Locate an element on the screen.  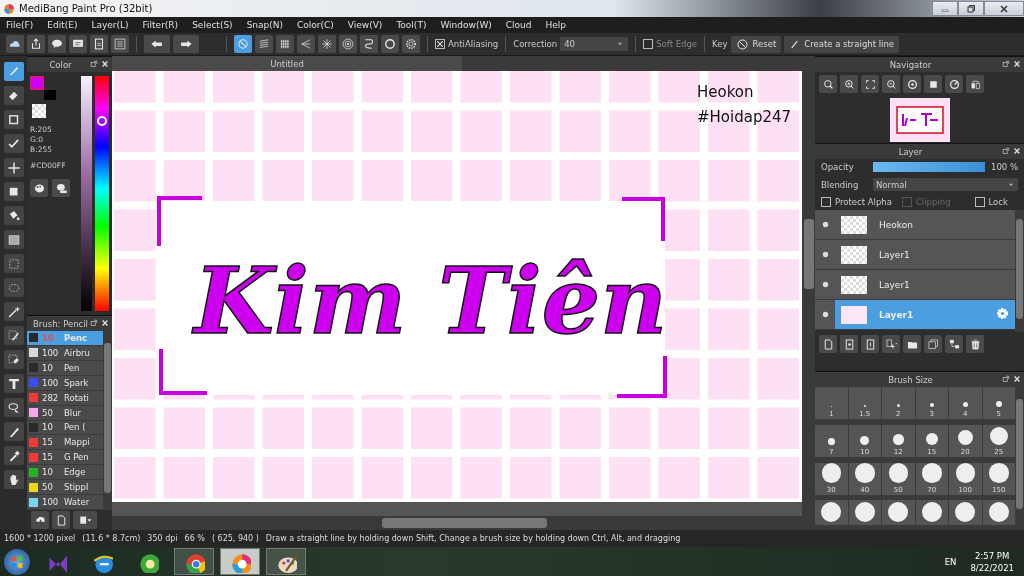
opacity-slider is located at coordinates (929, 167).